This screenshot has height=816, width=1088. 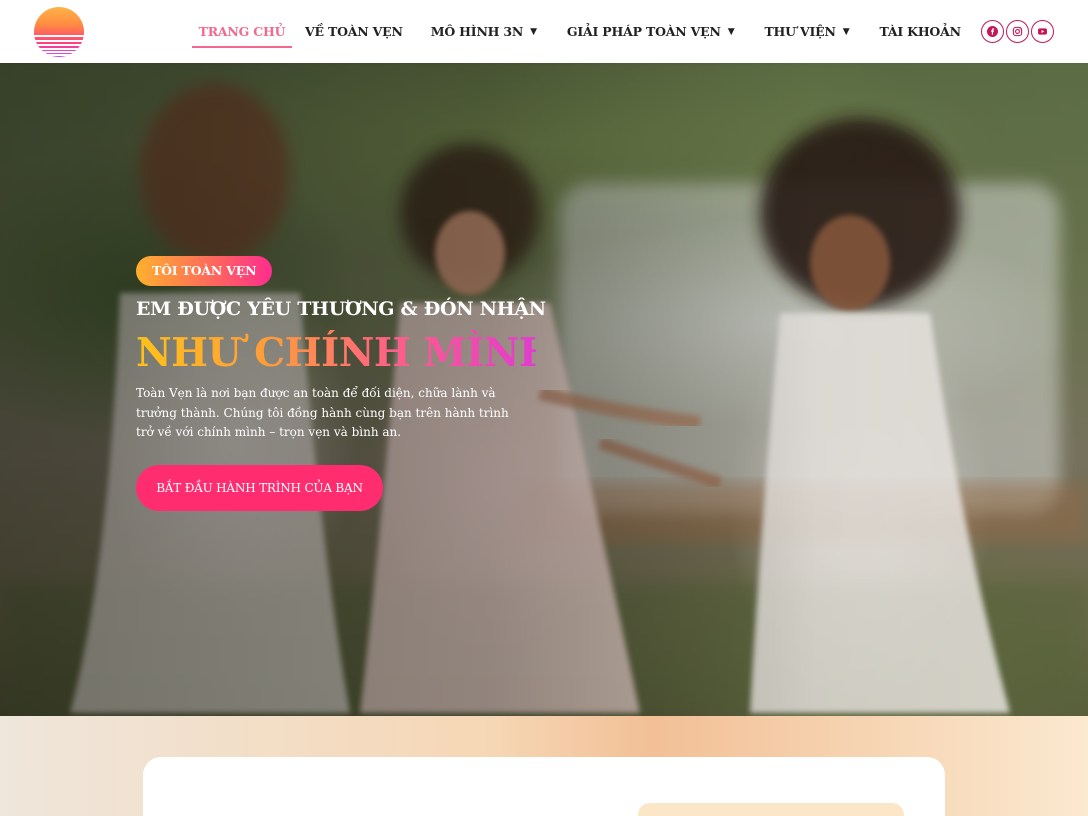 I want to click on instagram-icon, so click(x=1017, y=31).